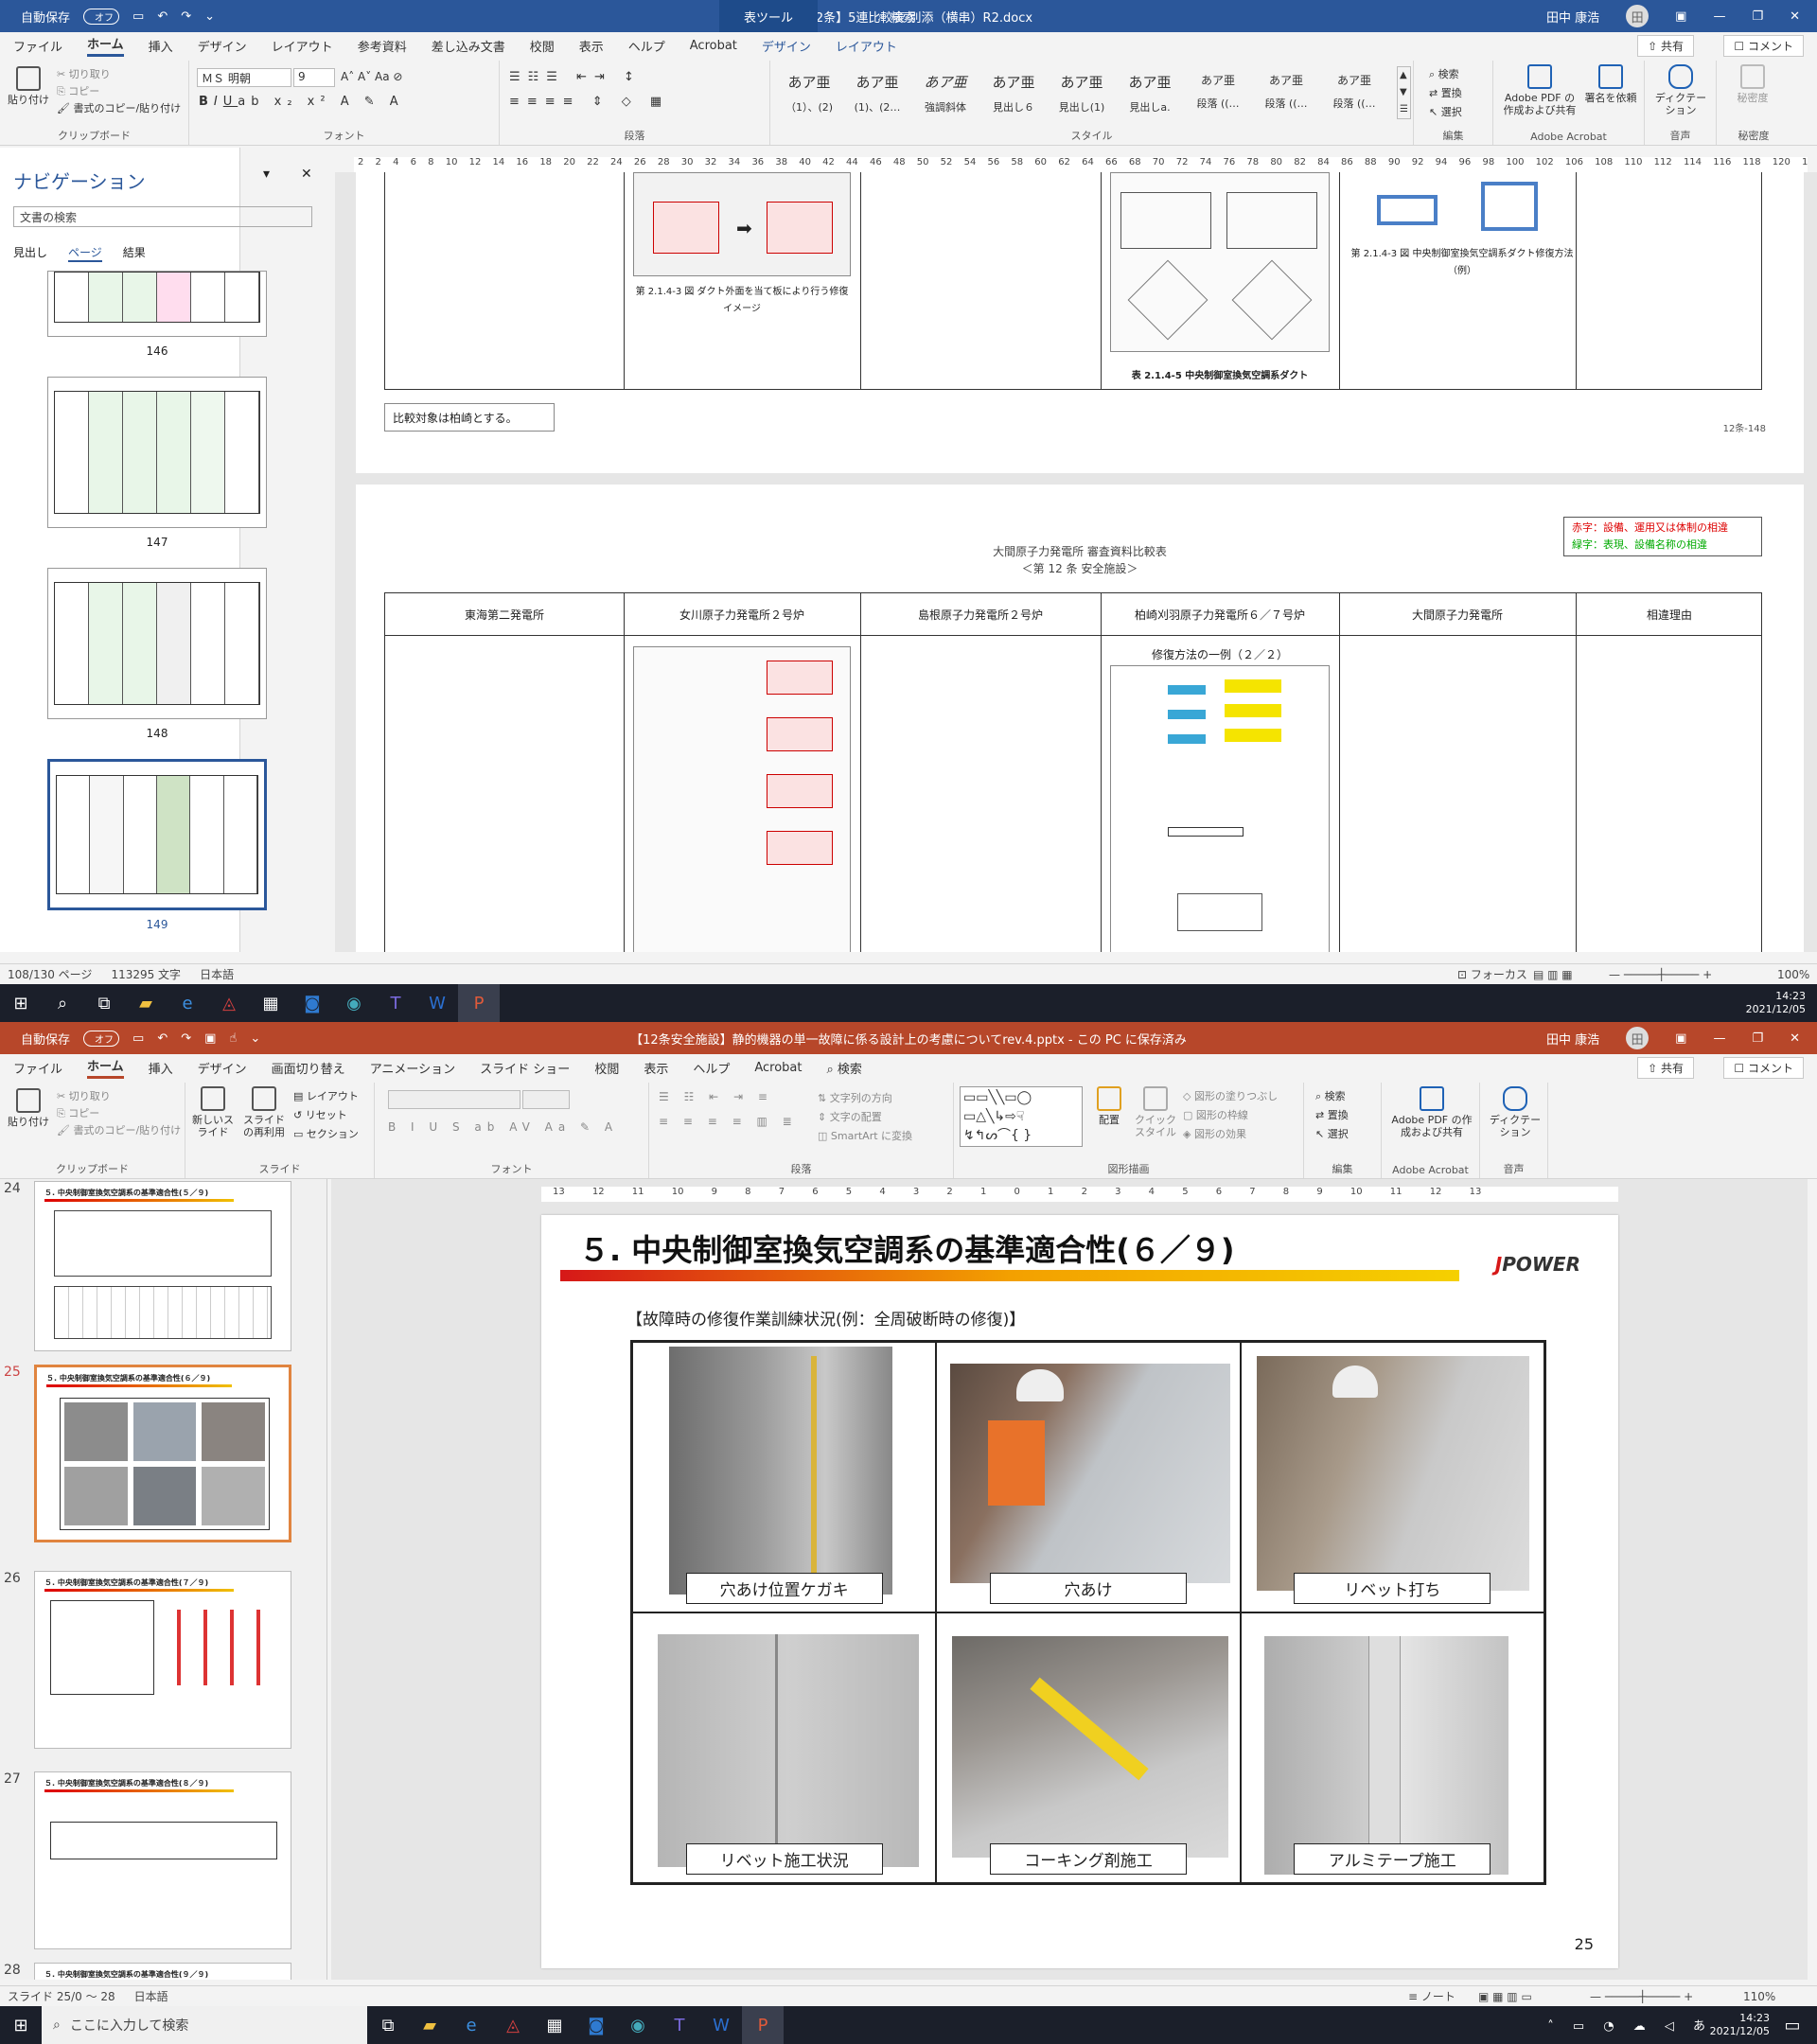 This screenshot has height=2044, width=1817. What do you see at coordinates (866, 46) in the screenshot?
I see `tab-table-layout: レイアウト` at bounding box center [866, 46].